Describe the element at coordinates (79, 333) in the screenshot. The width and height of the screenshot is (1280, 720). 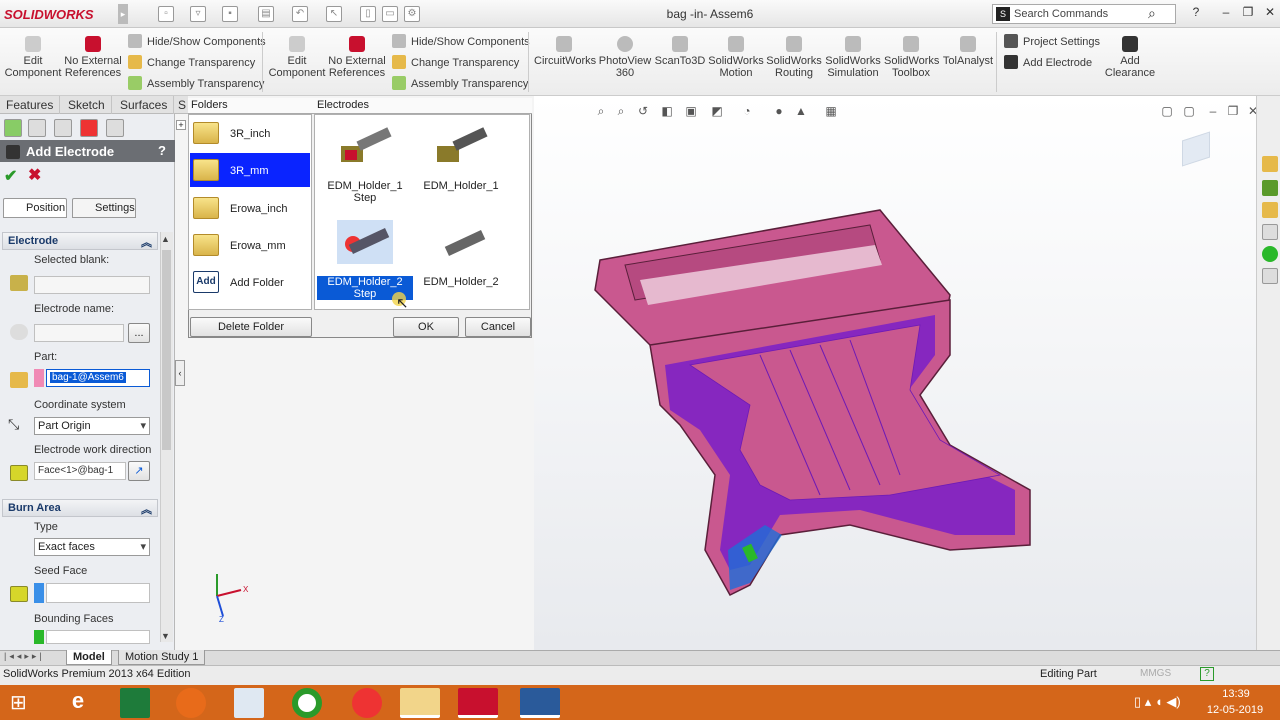
I see `electrode-name-field` at that location.